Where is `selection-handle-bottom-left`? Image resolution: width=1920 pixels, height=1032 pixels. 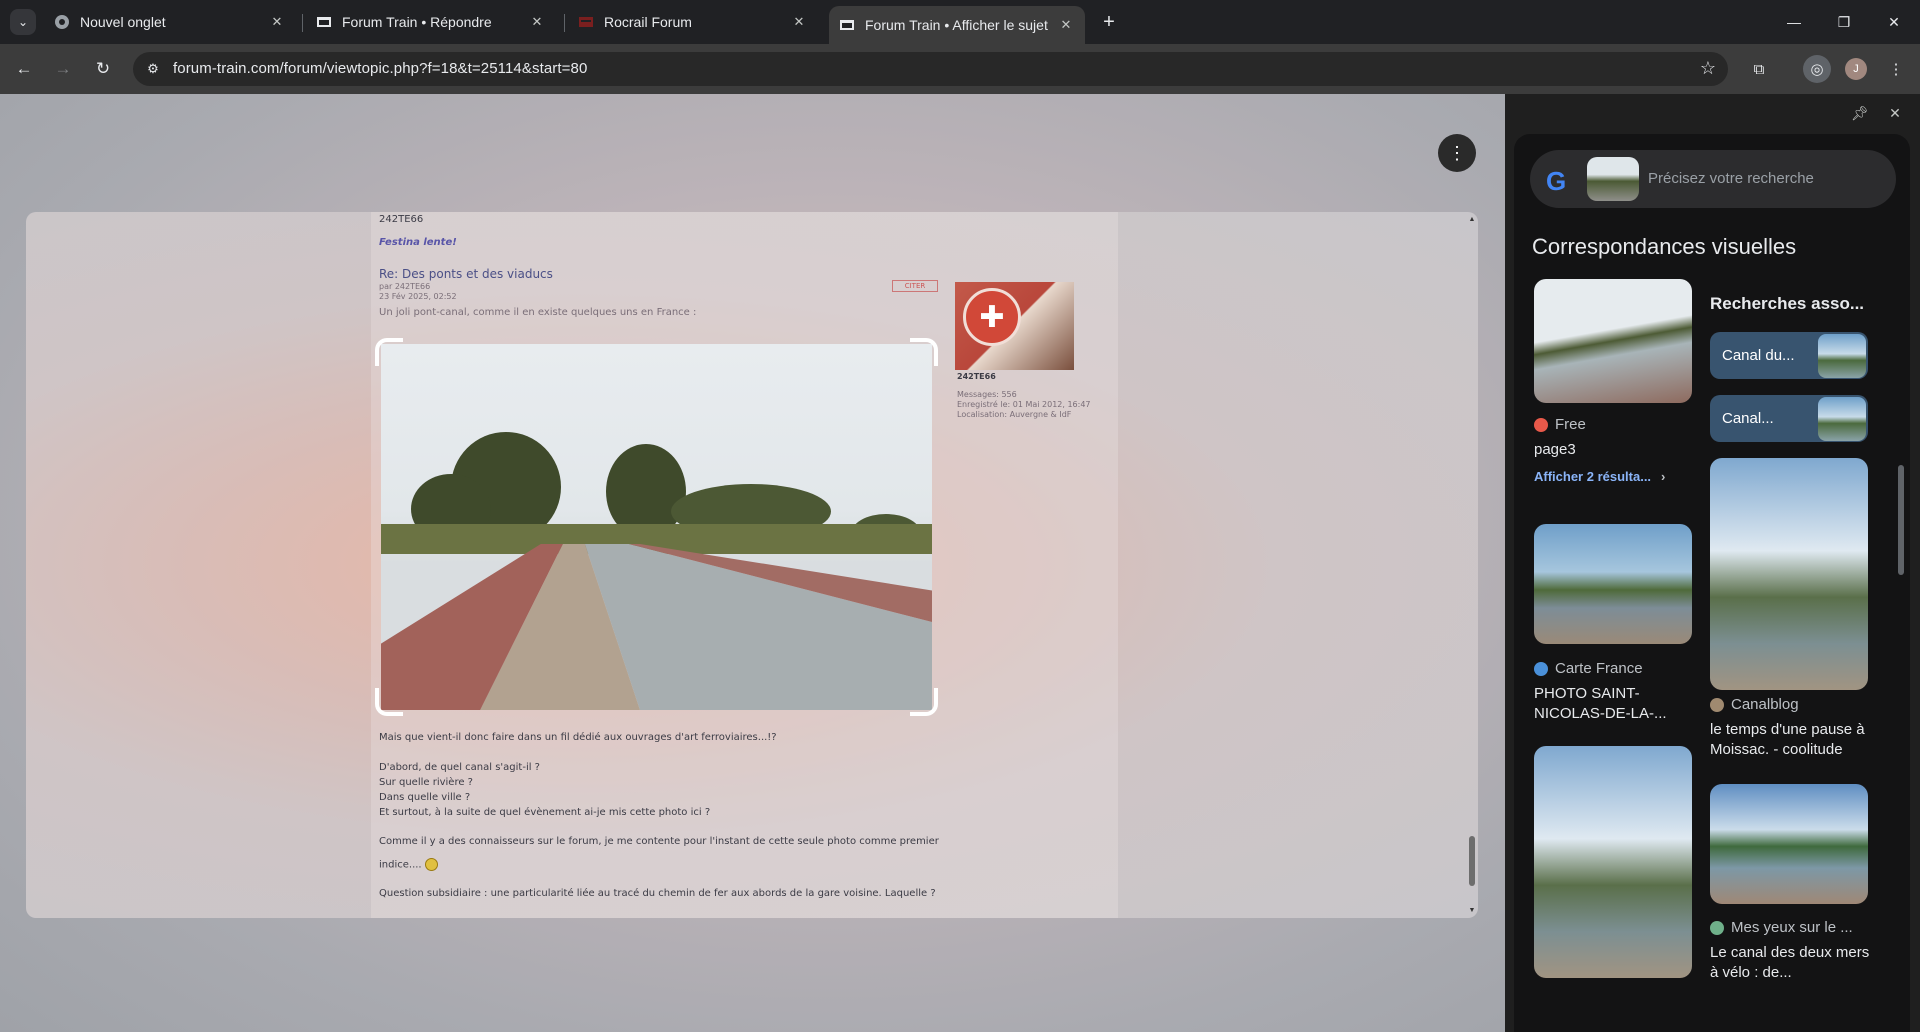 selection-handle-bottom-left is located at coordinates (389, 702).